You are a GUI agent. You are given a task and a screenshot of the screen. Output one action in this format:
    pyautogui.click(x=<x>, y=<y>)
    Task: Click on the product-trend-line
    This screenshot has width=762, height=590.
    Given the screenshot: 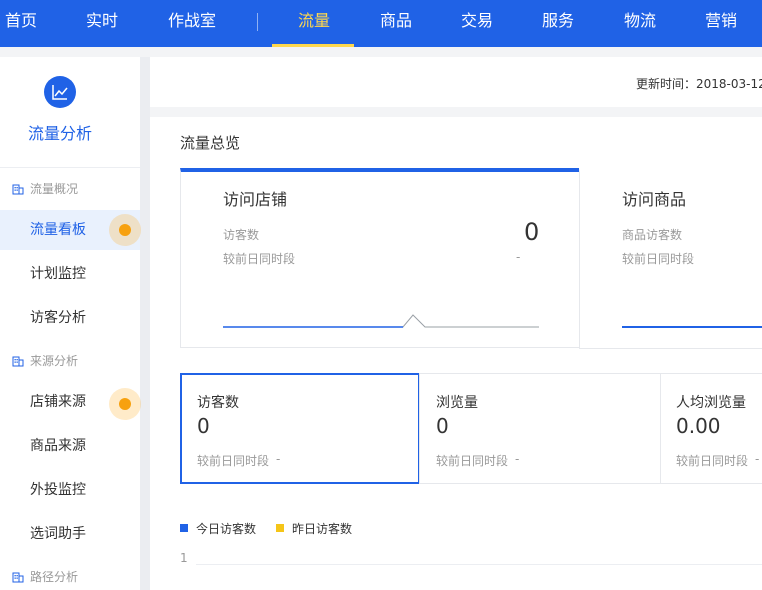 What is the action you would take?
    pyautogui.click(x=692, y=327)
    